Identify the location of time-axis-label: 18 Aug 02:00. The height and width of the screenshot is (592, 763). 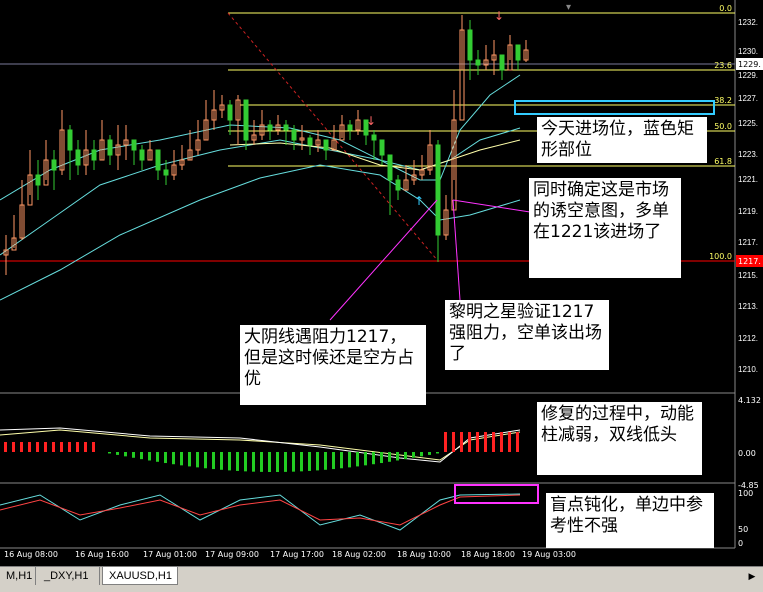
(359, 554).